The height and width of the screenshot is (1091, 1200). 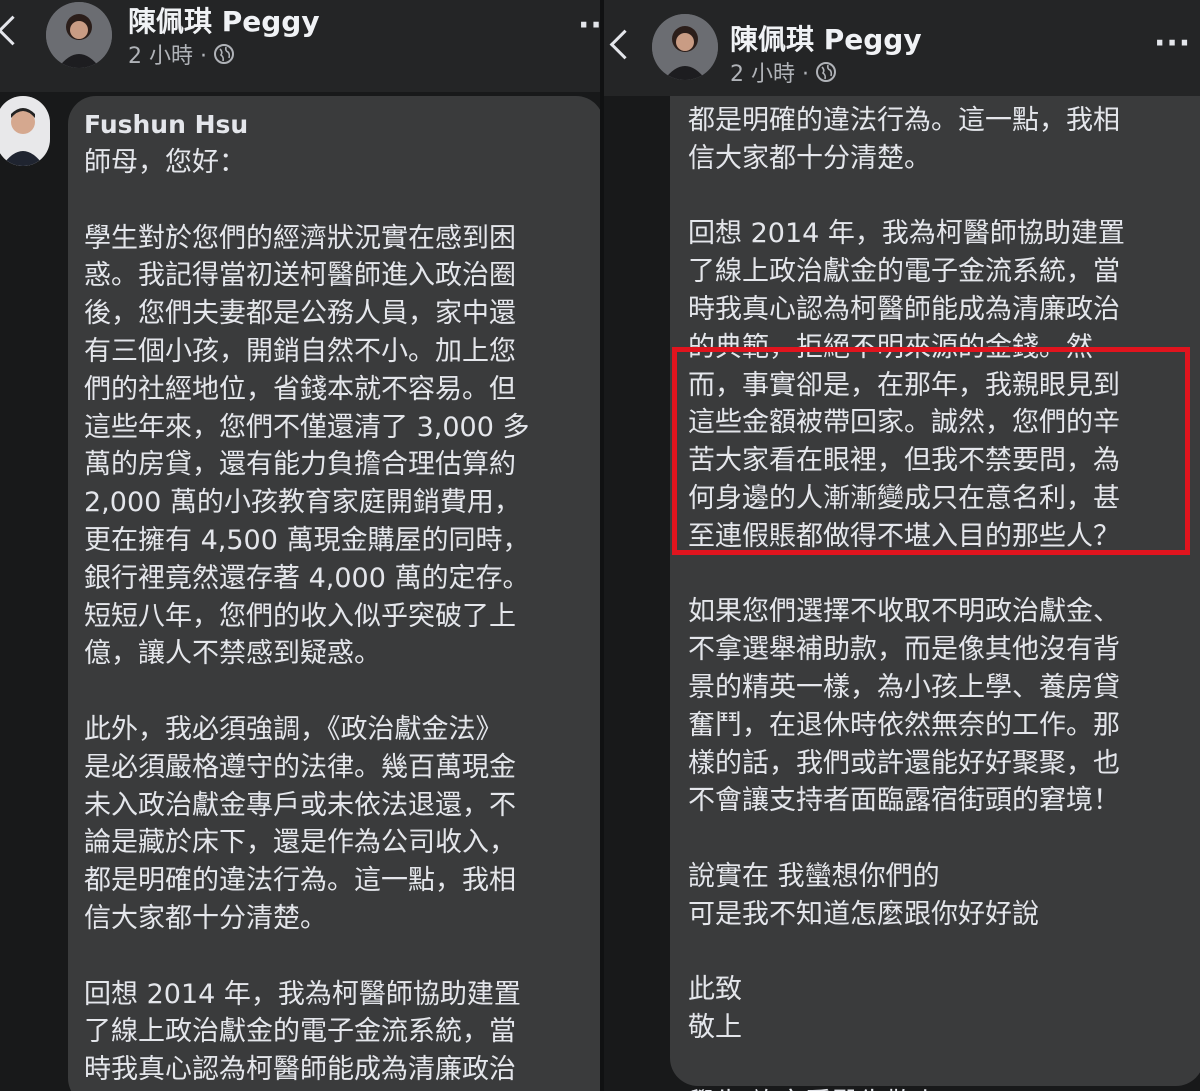 I want to click on comment-line: 不會讓支持者面臨露宿街頭的窘境！, so click(x=904, y=801).